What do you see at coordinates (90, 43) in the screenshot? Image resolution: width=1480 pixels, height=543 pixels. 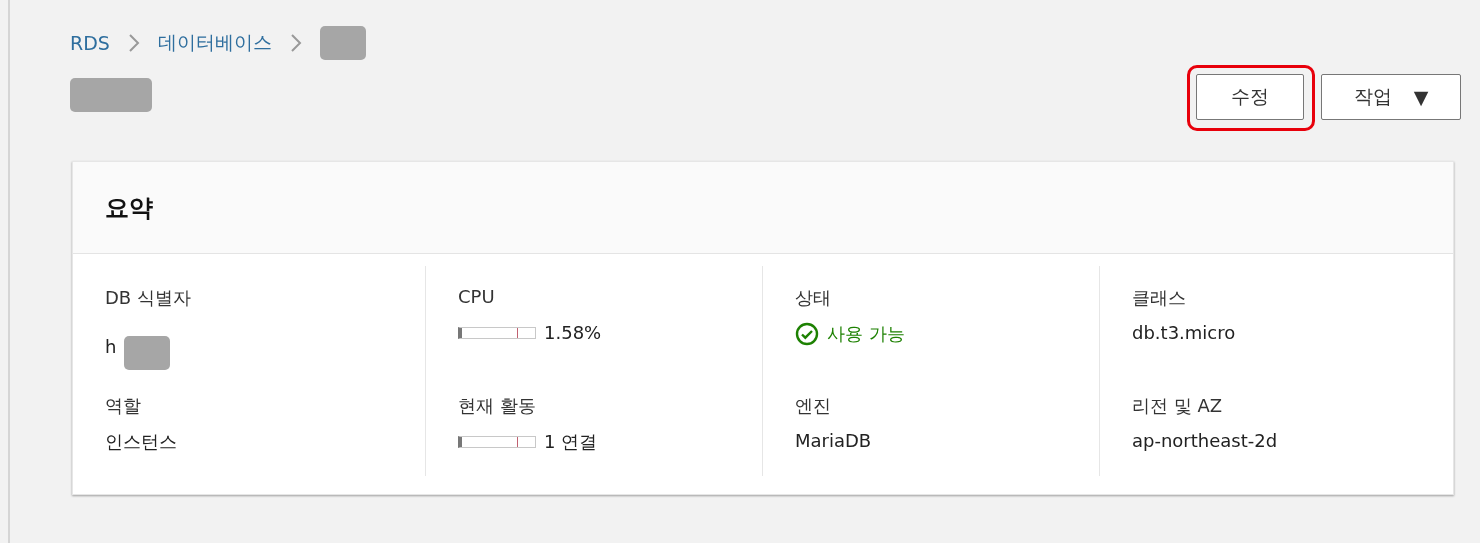 I see `breadcrumb-link: RDS` at bounding box center [90, 43].